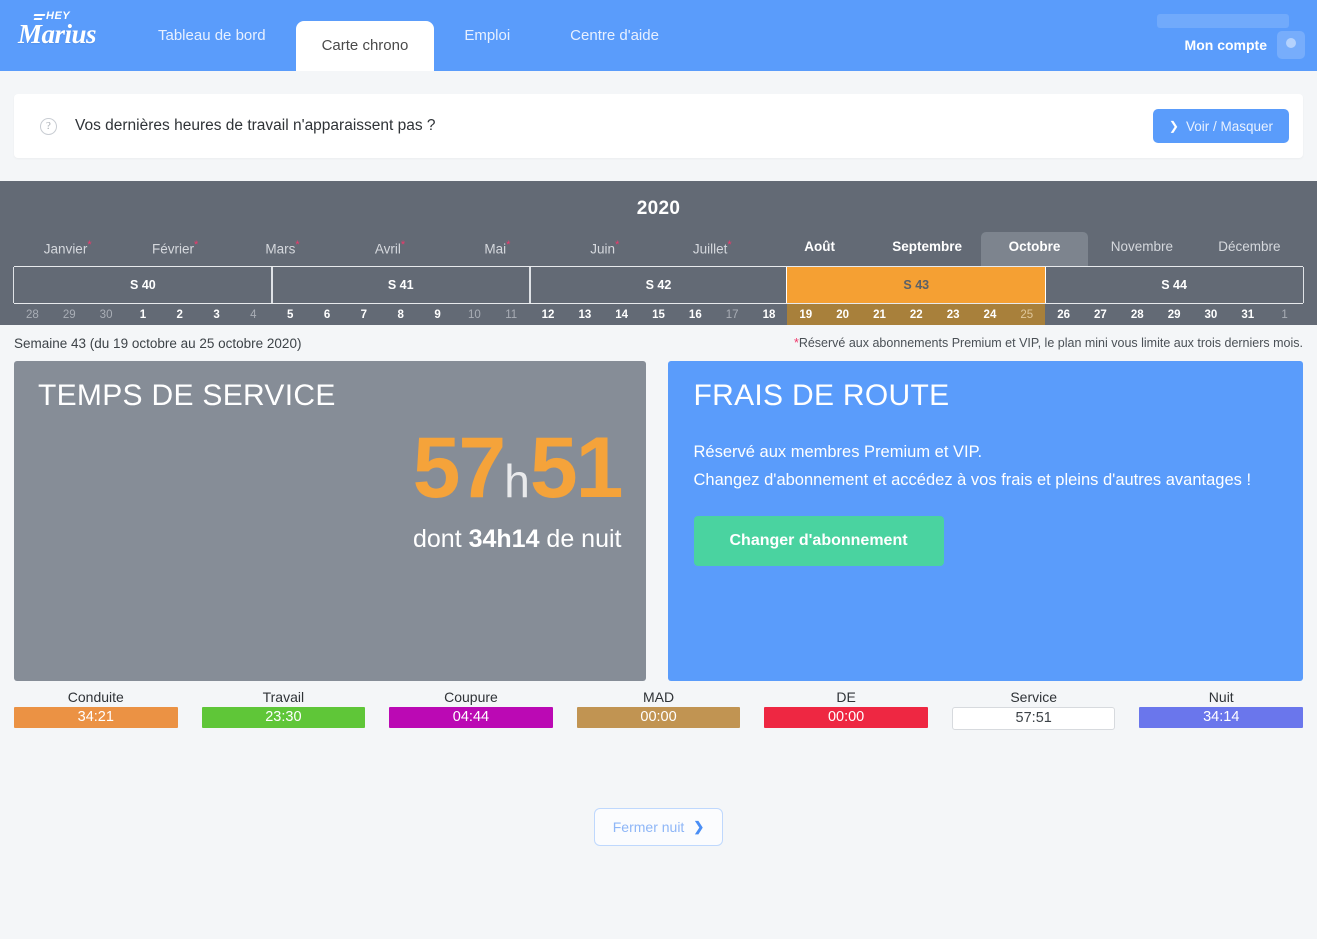  I want to click on calendar-day: 31, so click(1247, 314).